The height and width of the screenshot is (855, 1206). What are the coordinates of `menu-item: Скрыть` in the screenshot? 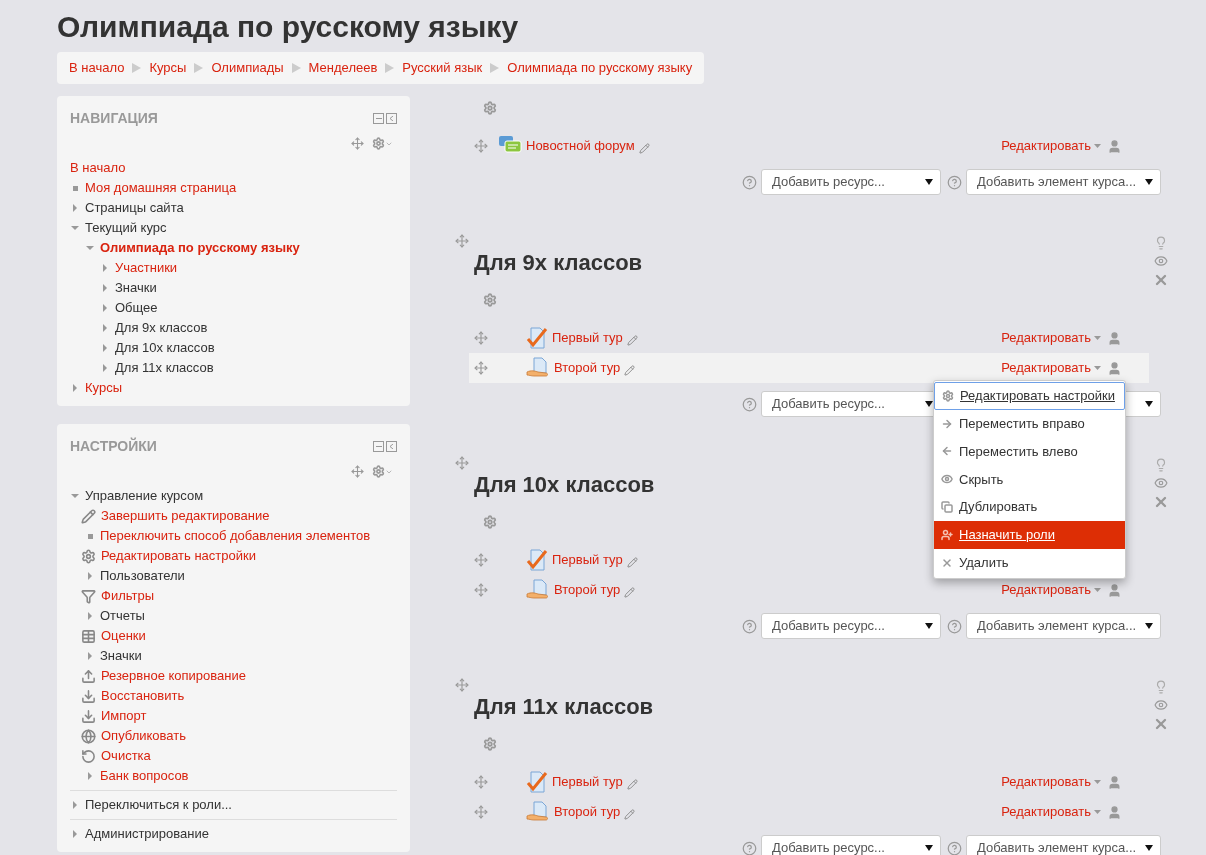 It's located at (1029, 479).